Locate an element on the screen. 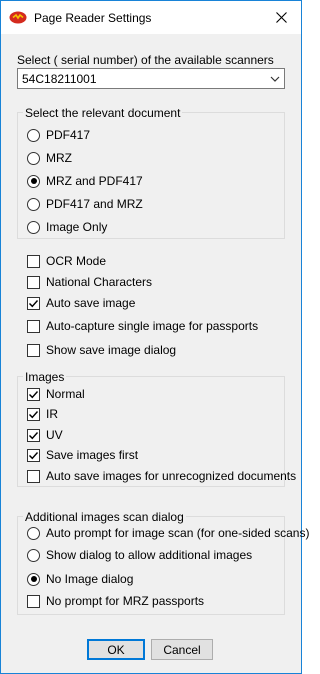 The image size is (320, 674). radio-mrz: MRZ is located at coordinates (49, 158).